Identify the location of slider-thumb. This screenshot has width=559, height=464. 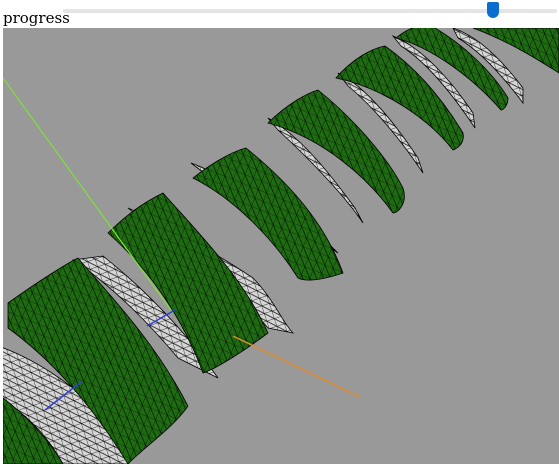
(492, 10).